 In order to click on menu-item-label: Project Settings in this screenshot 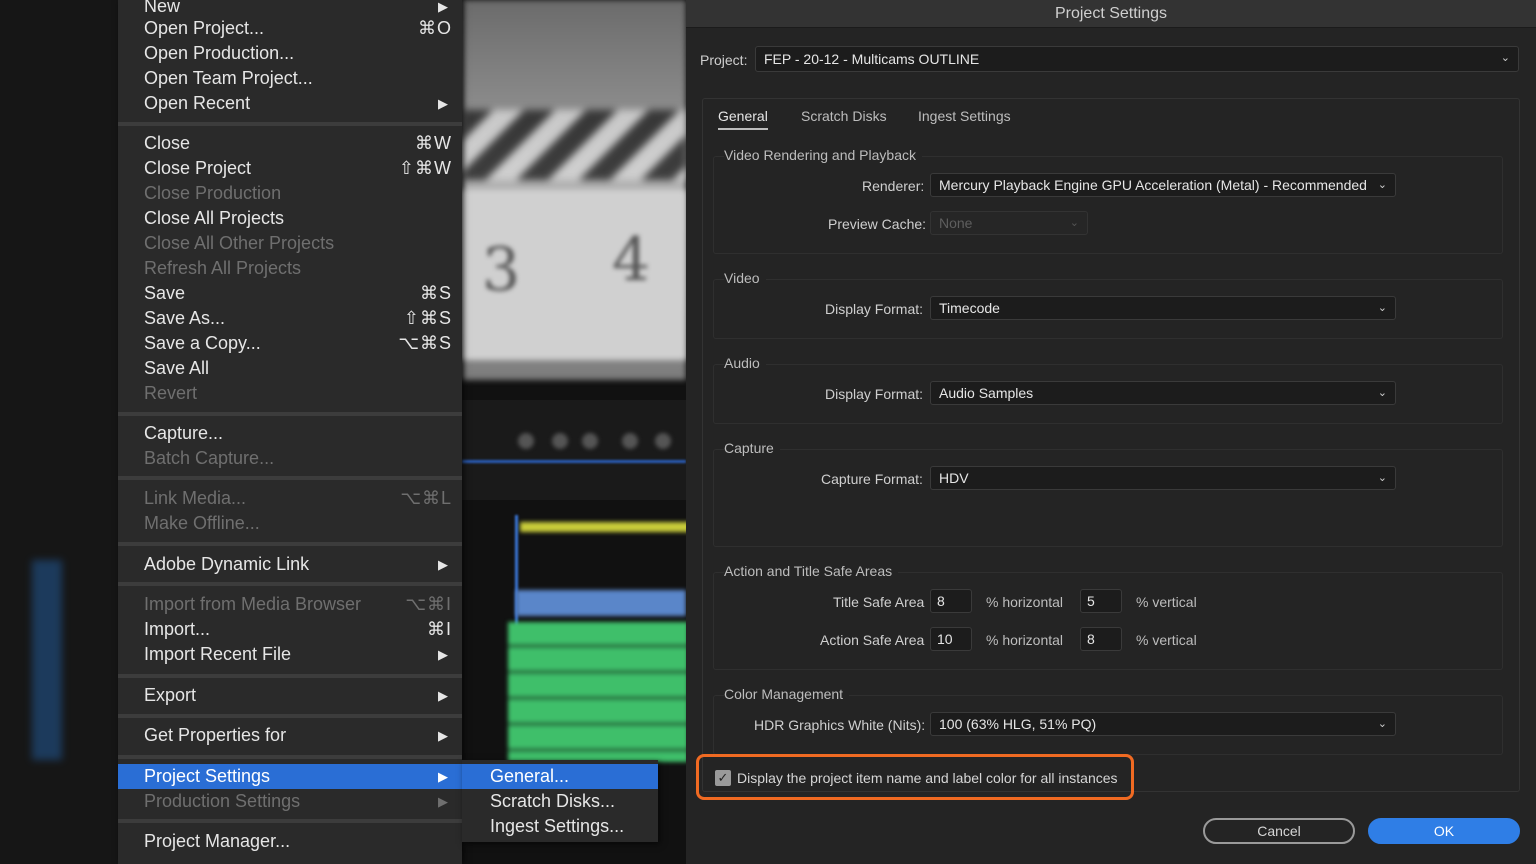, I will do `click(207, 776)`.